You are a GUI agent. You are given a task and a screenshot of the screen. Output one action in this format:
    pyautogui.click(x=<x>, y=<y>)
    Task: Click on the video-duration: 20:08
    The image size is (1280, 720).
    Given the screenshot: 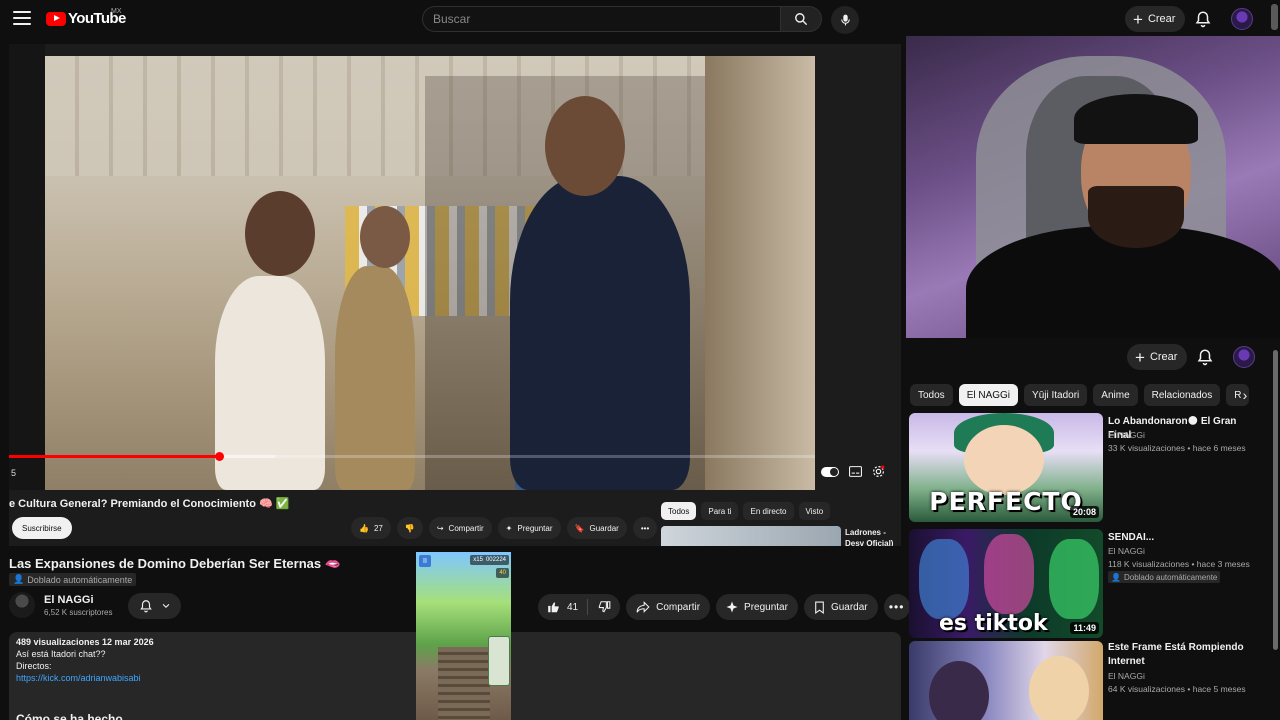 What is the action you would take?
    pyautogui.click(x=1084, y=512)
    